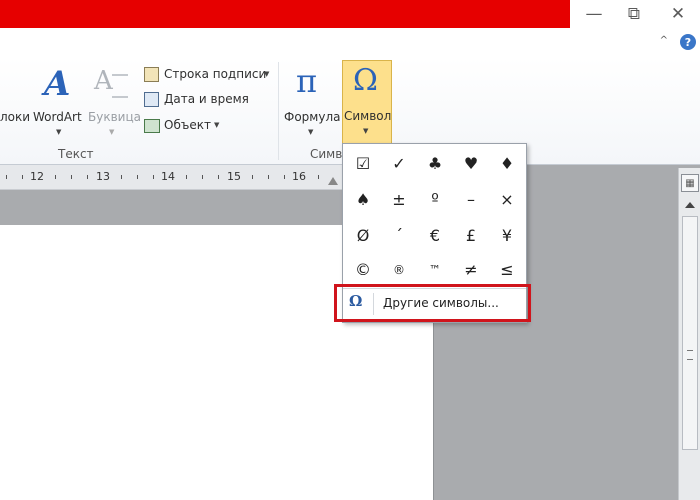  I want to click on symbol-cell: ×, so click(507, 199).